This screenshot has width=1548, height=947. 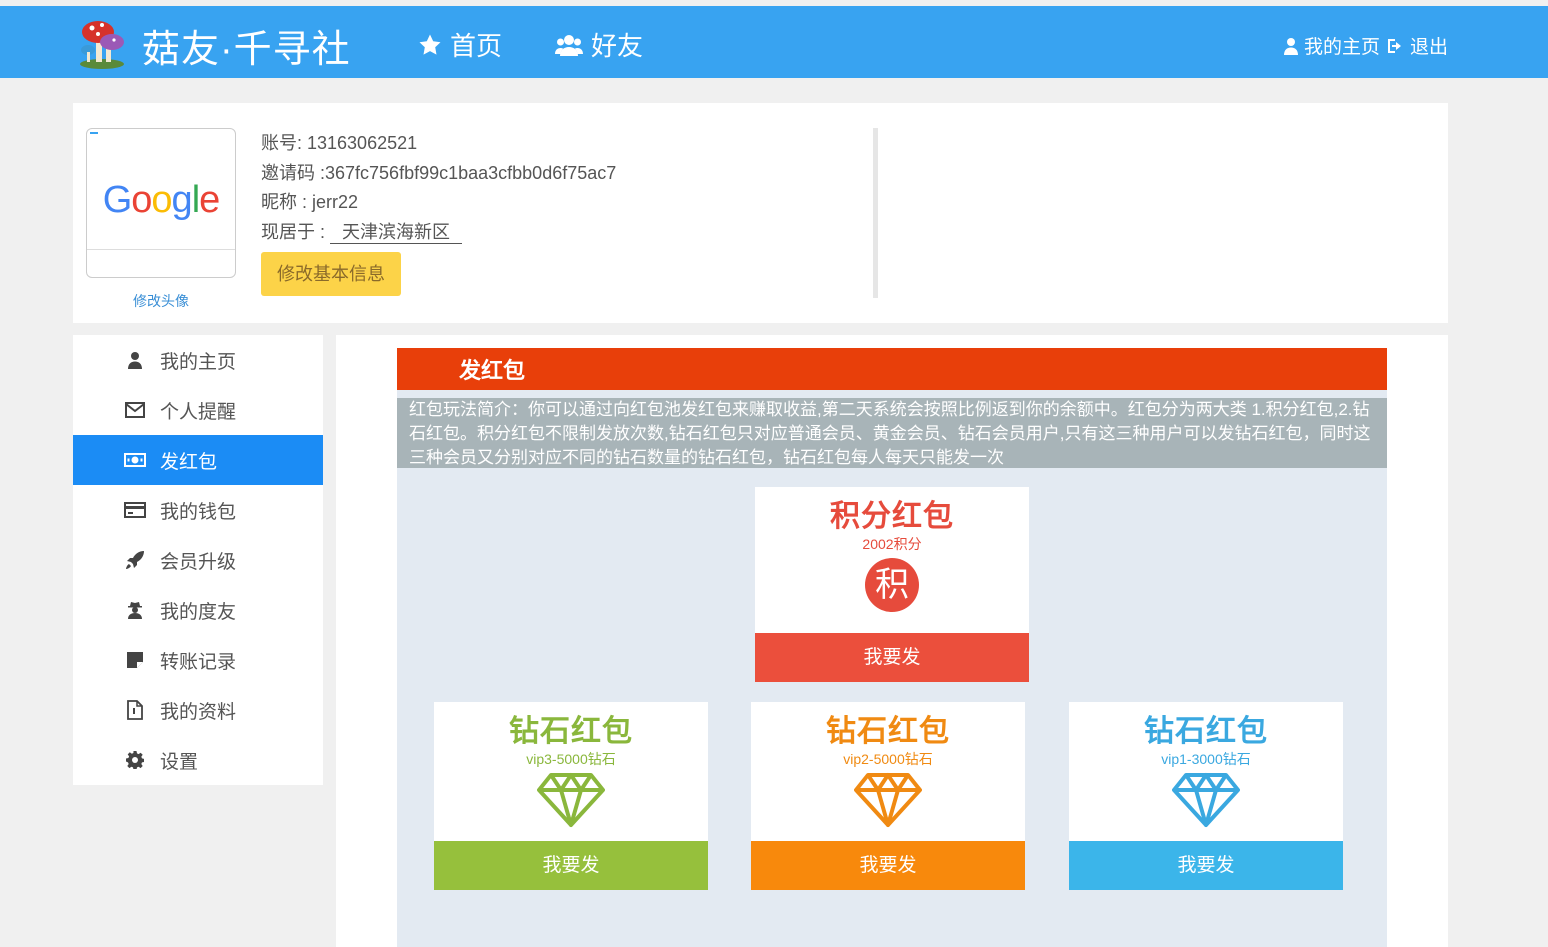 What do you see at coordinates (135, 410) in the screenshot?
I see `envelope-icon` at bounding box center [135, 410].